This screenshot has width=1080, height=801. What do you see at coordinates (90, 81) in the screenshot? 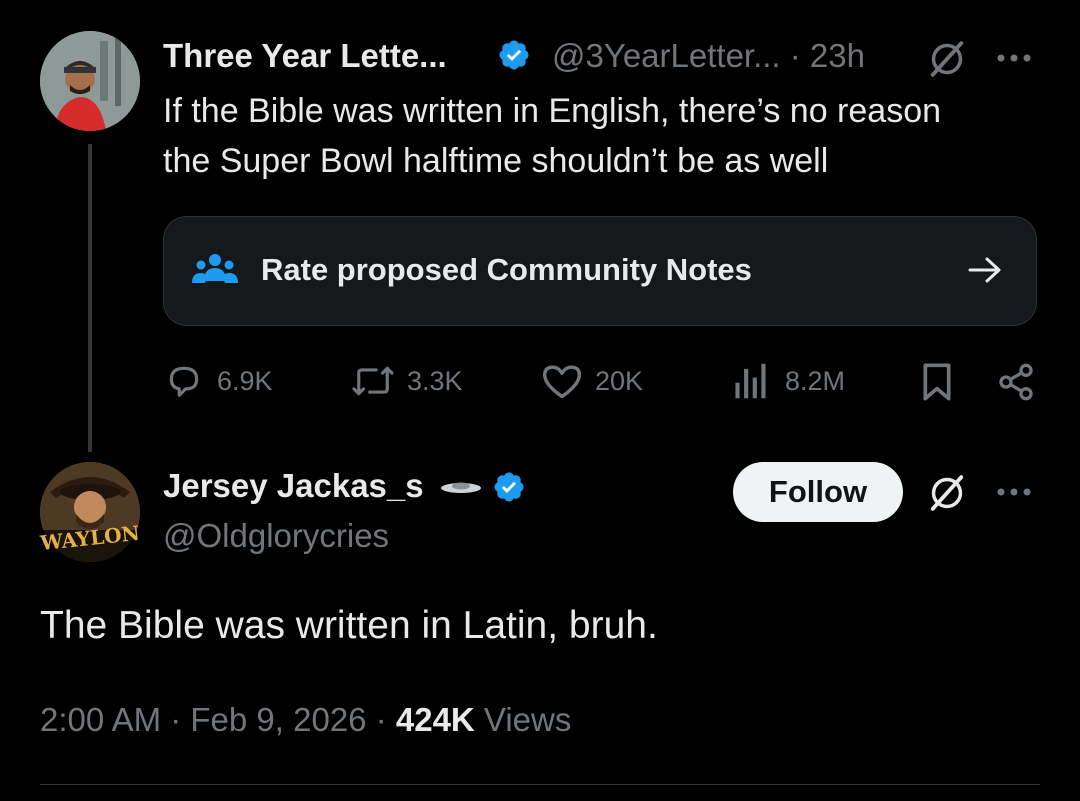
I see `avatar-three-year-letterman` at bounding box center [90, 81].